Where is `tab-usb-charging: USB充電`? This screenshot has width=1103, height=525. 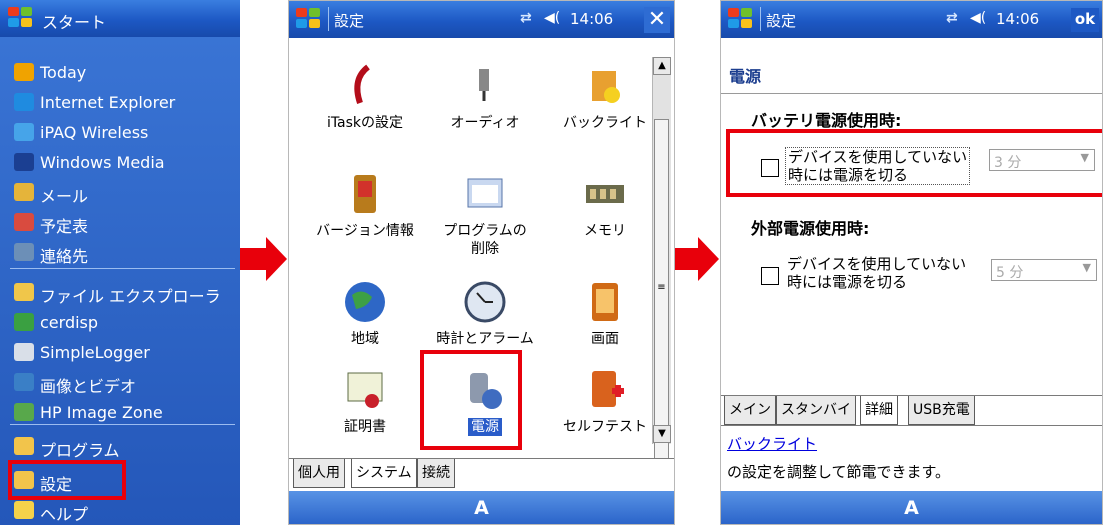 tab-usb-charging: USB充電 is located at coordinates (941, 410).